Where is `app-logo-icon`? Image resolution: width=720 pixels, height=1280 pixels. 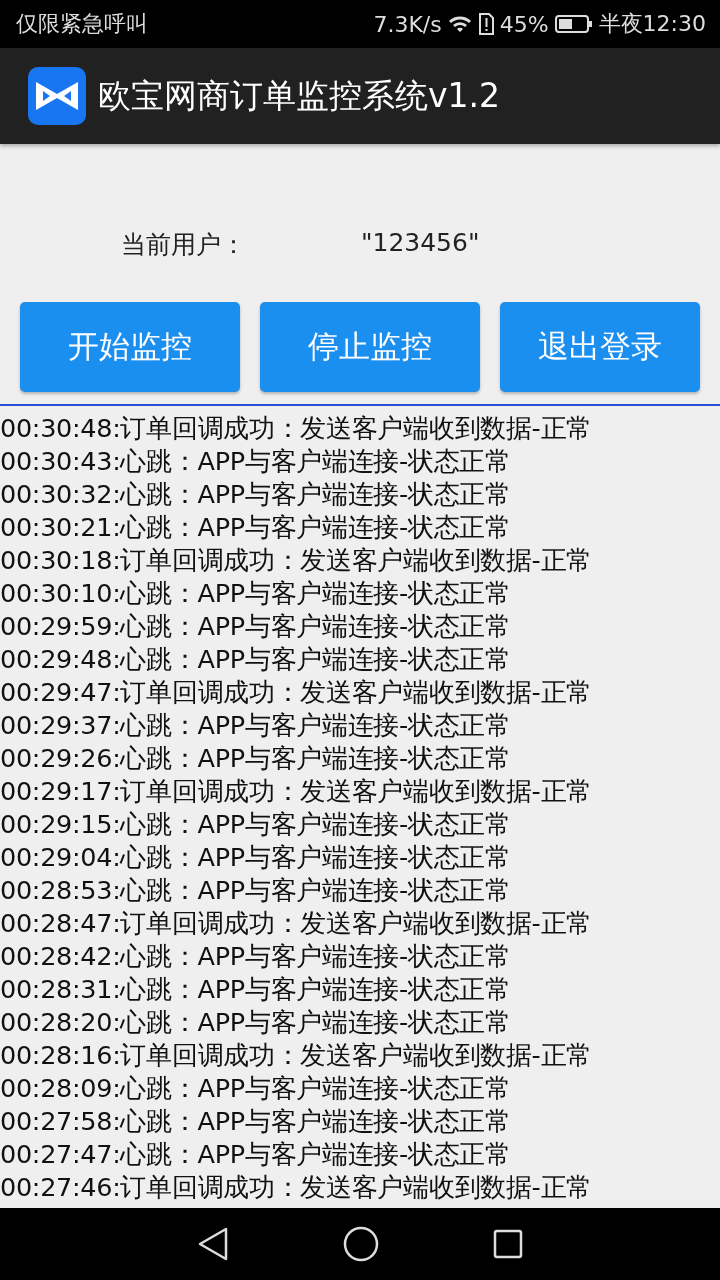
app-logo-icon is located at coordinates (57, 96).